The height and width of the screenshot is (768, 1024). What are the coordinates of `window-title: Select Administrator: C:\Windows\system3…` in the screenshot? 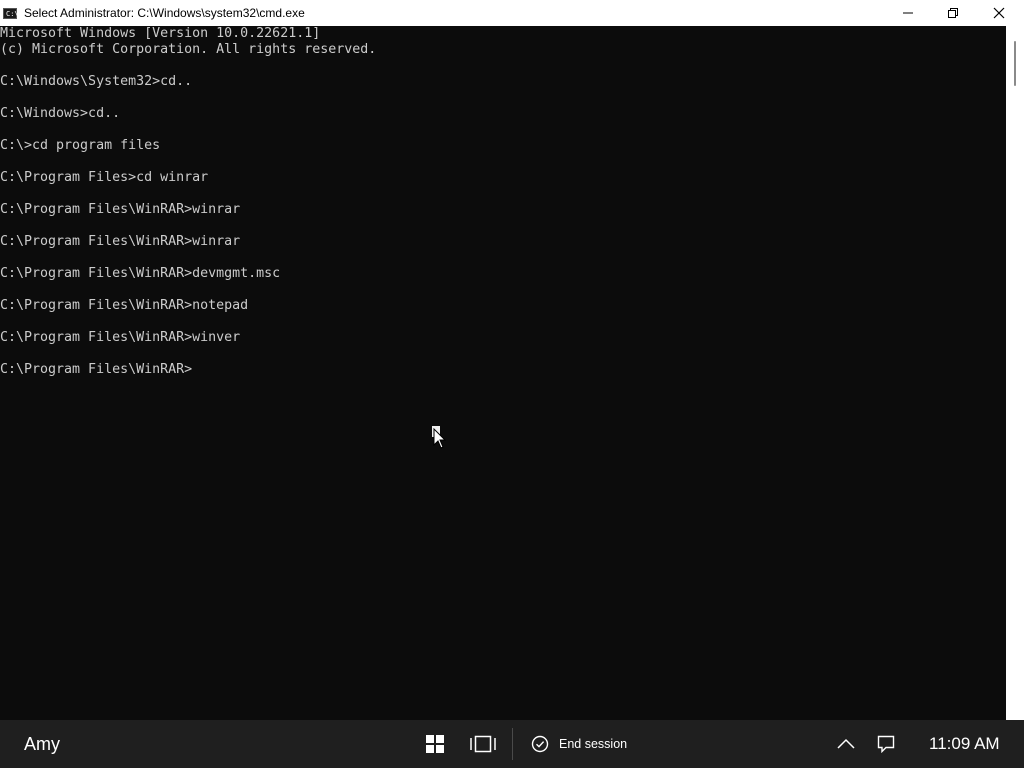 It's located at (164, 13).